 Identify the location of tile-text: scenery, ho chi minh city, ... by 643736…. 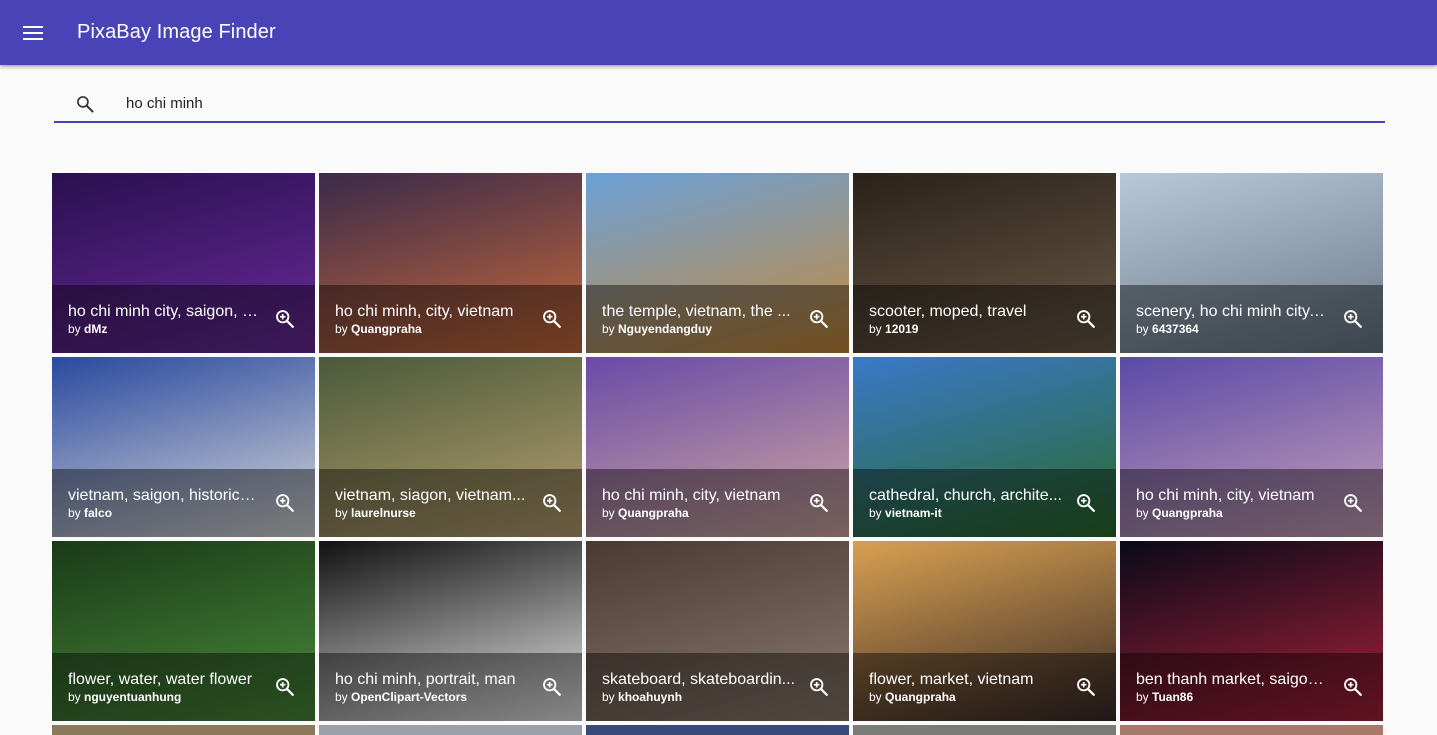
(1232, 319).